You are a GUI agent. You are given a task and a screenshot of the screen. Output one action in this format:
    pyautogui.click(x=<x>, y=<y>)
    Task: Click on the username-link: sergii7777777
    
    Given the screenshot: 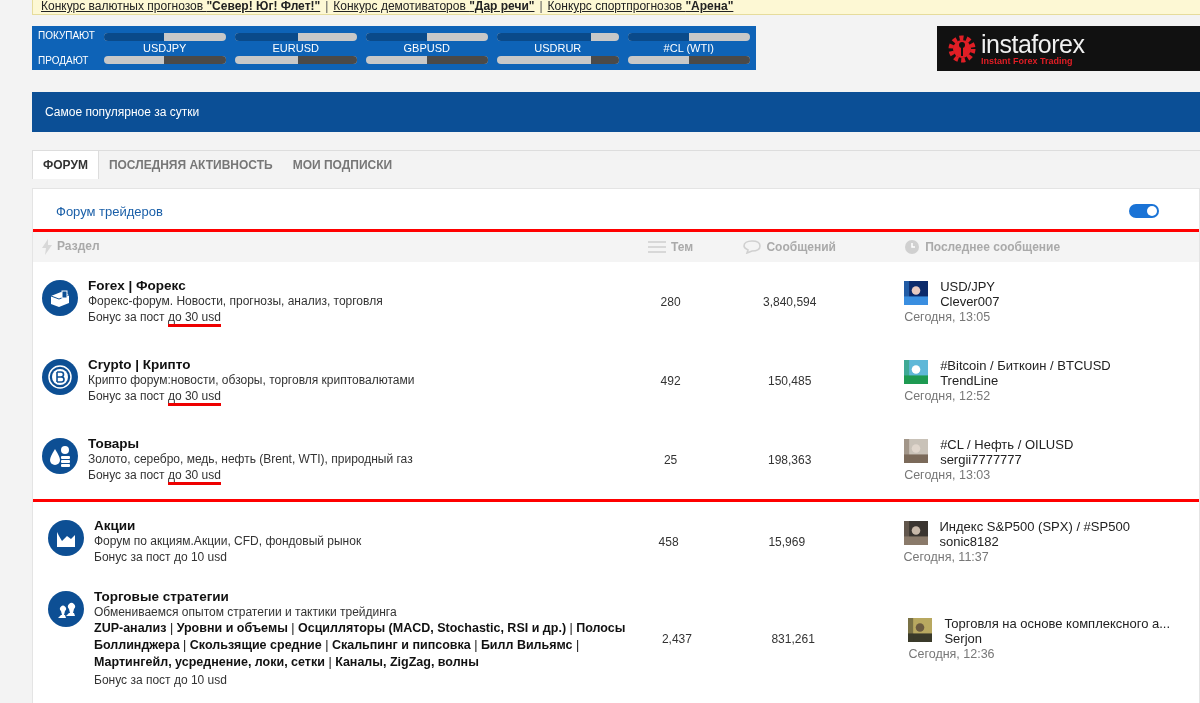 What is the action you would take?
    pyautogui.click(x=1007, y=459)
    